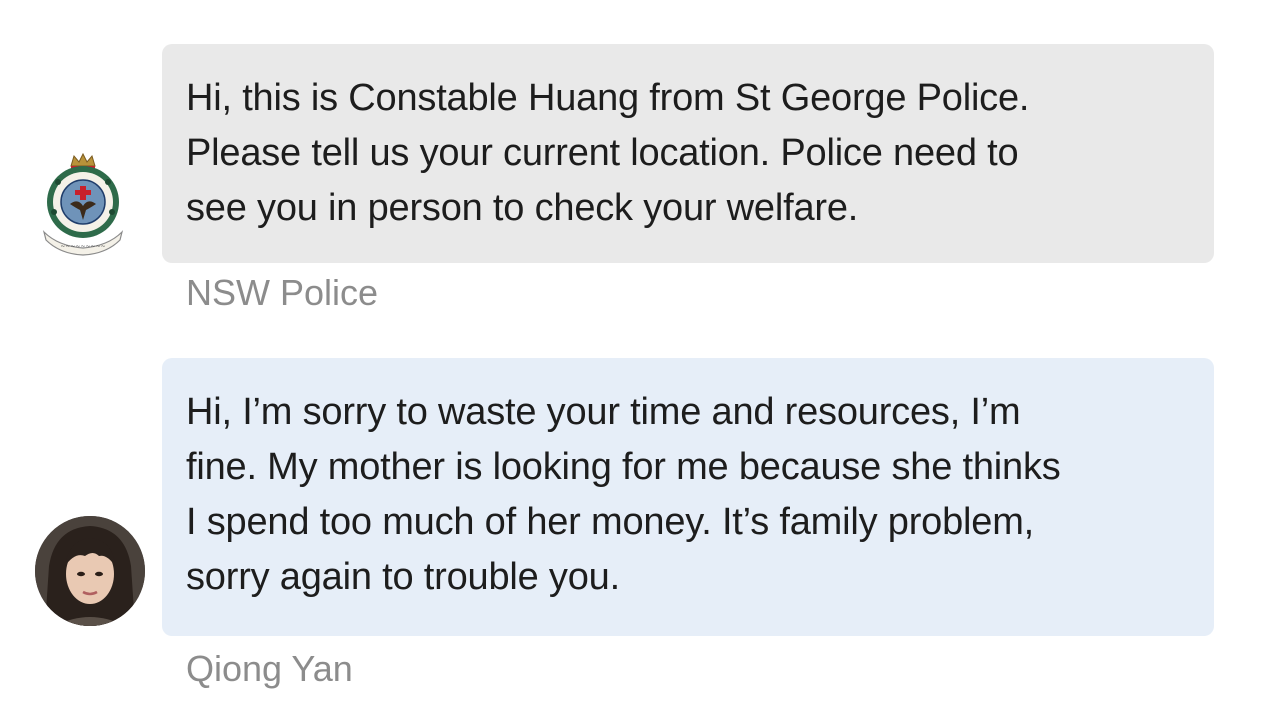 This screenshot has width=1280, height=720. What do you see at coordinates (83, 204) in the screenshot?
I see `nsw-police-badge-icon: ~~~~~~~~~` at bounding box center [83, 204].